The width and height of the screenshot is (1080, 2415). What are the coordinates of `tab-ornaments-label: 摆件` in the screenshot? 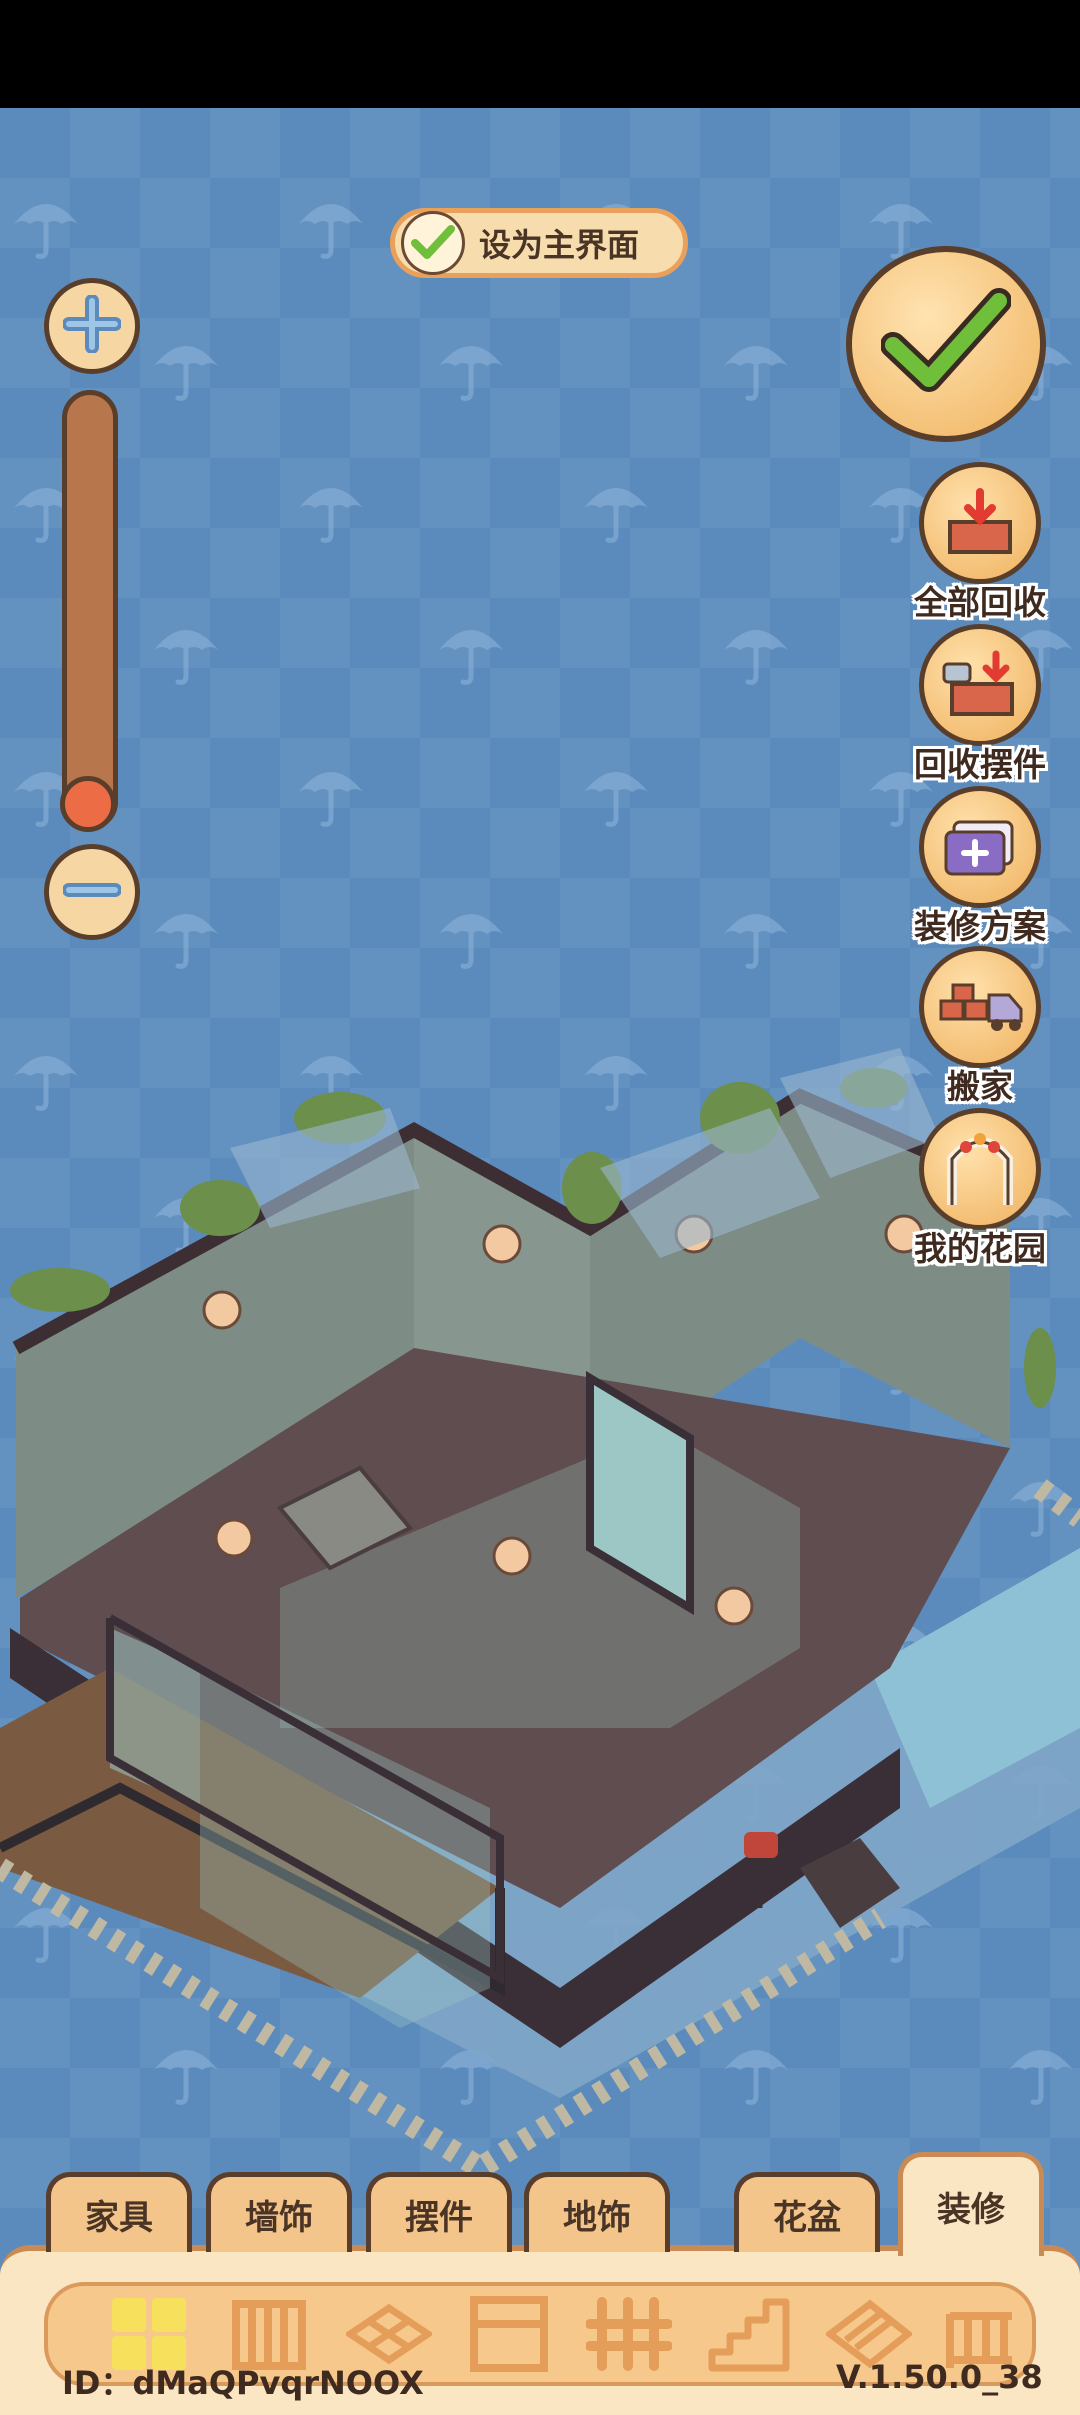 It's located at (439, 2218).